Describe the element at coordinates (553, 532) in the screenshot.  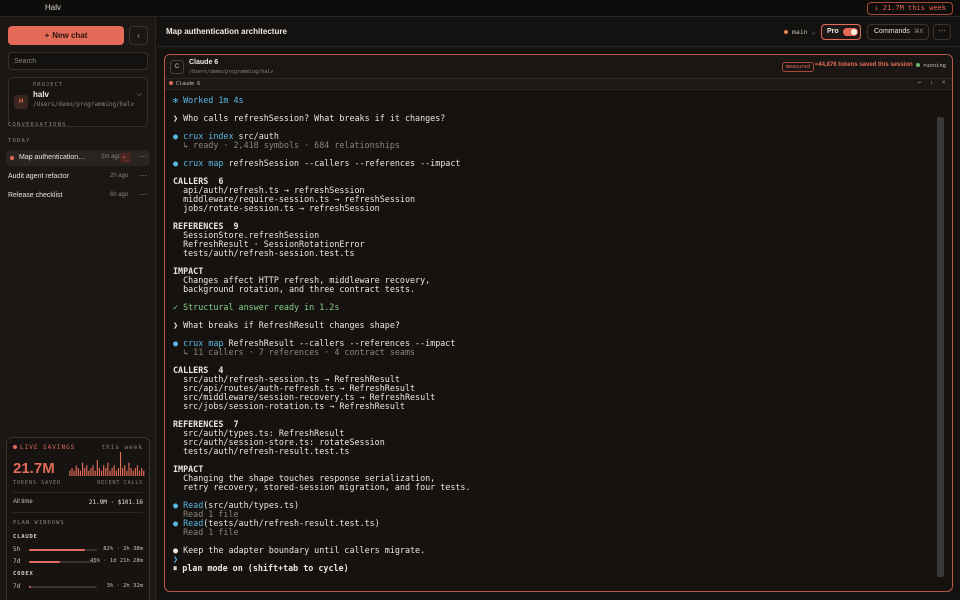
I see `terminal-line: Read 1 file` at that location.